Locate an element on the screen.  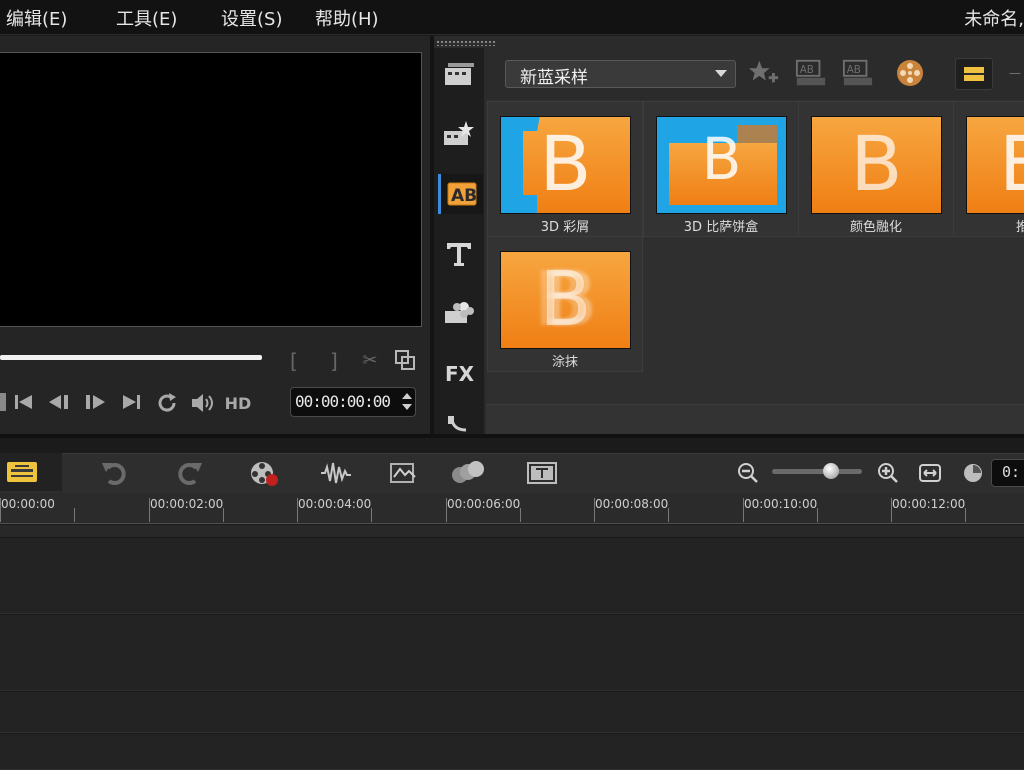
graphic-icon is located at coordinates (459, 312).